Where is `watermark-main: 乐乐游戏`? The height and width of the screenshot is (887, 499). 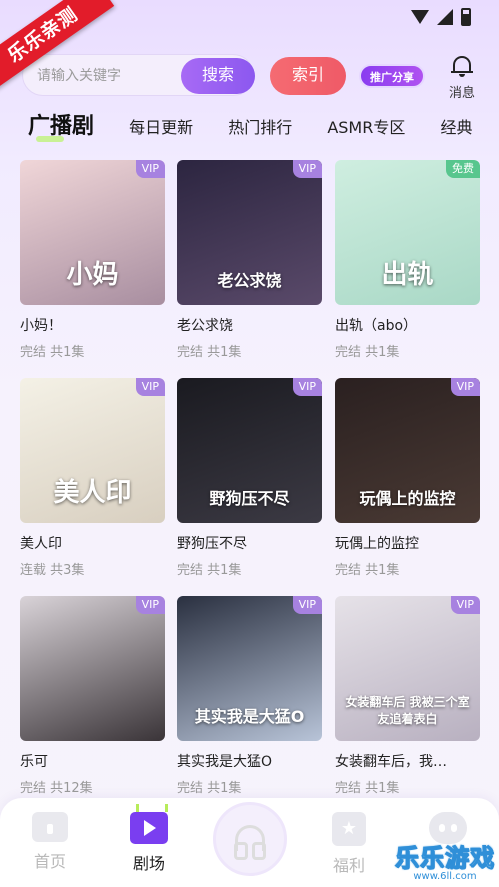 watermark-main: 乐乐游戏 is located at coordinates (445, 858).